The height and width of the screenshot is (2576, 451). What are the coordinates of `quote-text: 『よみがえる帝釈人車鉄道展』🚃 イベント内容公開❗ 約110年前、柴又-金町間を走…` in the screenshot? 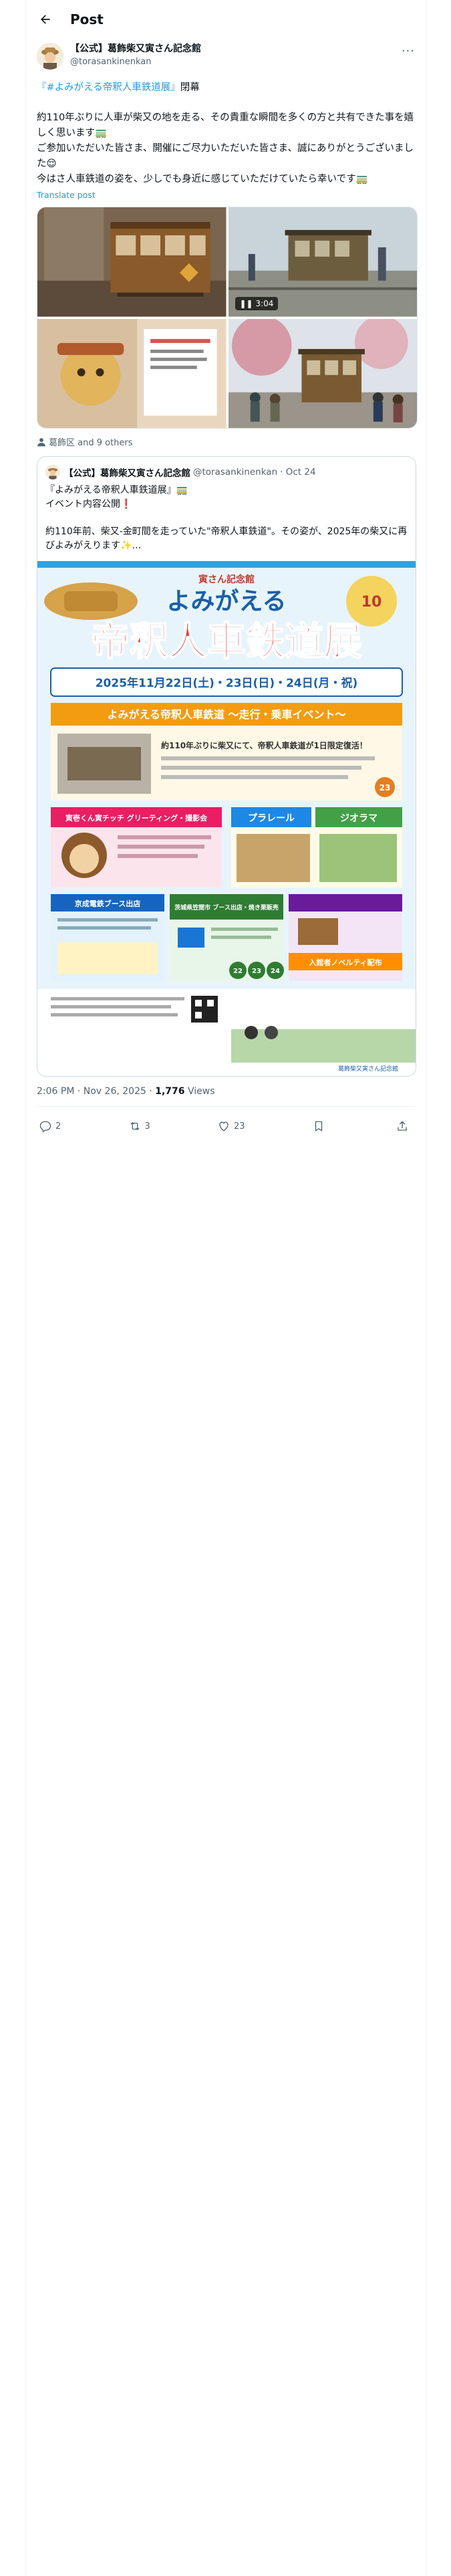 It's located at (226, 520).